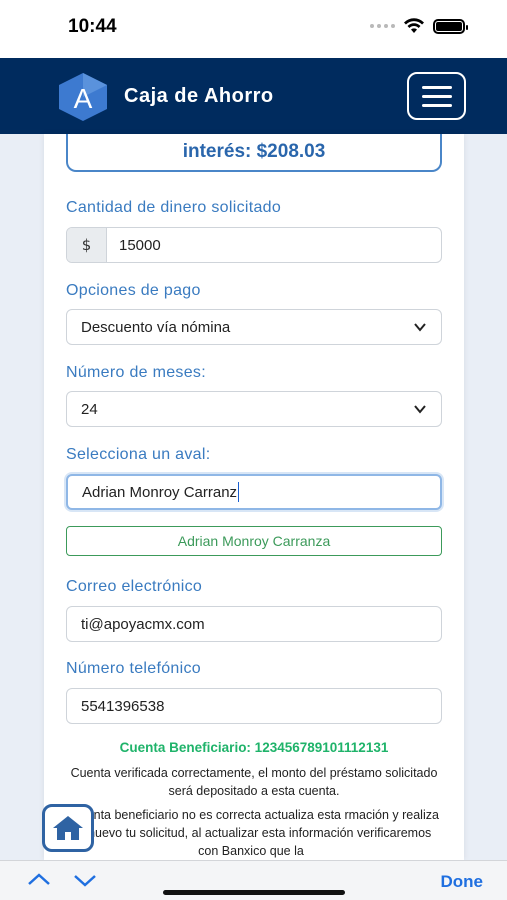 This screenshot has width=507, height=900. What do you see at coordinates (89, 409) in the screenshot?
I see `months-selected: 24` at bounding box center [89, 409].